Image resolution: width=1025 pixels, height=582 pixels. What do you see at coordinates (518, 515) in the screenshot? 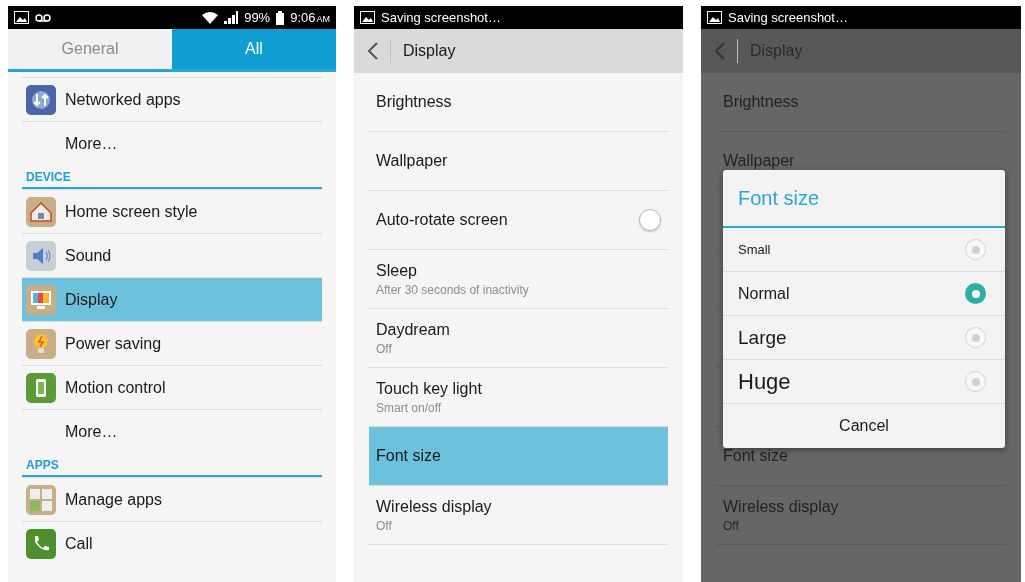
I see `settings-row: Wireless display Off` at bounding box center [518, 515].